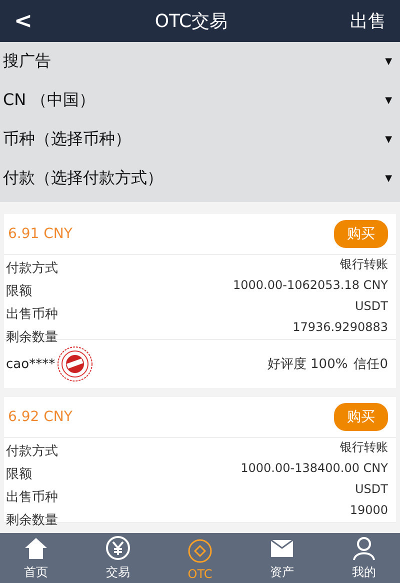 Image resolution: width=400 pixels, height=583 pixels. I want to click on nav-tab: 资产, so click(282, 558).